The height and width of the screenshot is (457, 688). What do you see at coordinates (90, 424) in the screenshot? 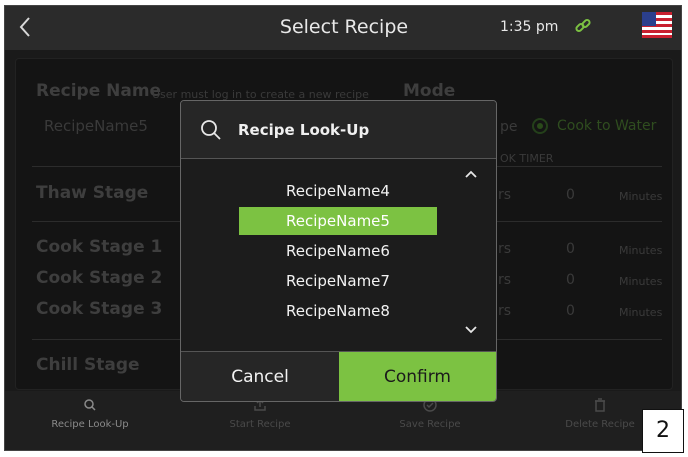
I see `recipe-lookup-label: Recipe Look-Up` at bounding box center [90, 424].